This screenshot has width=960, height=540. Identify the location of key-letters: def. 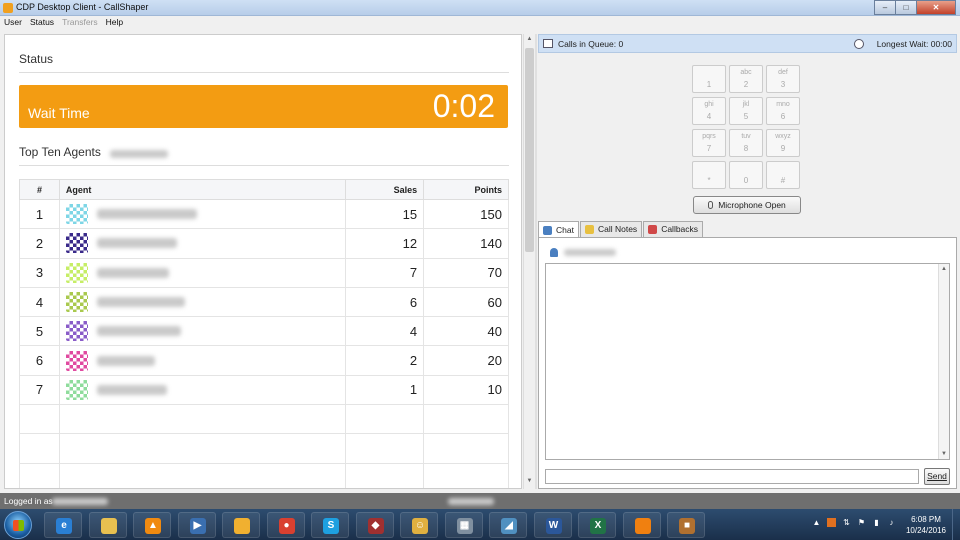
(783, 72).